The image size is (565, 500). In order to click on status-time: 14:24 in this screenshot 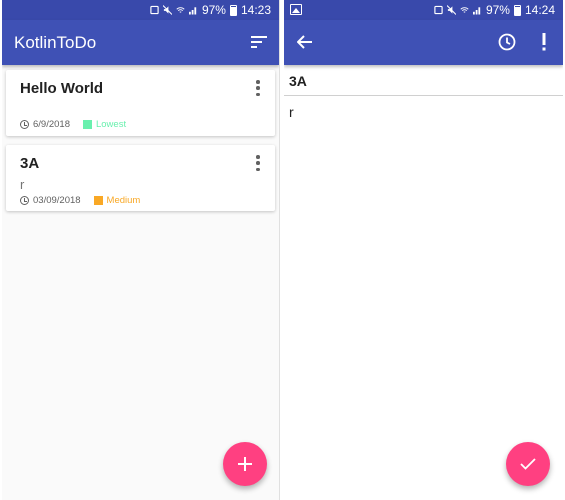, I will do `click(539, 10)`.